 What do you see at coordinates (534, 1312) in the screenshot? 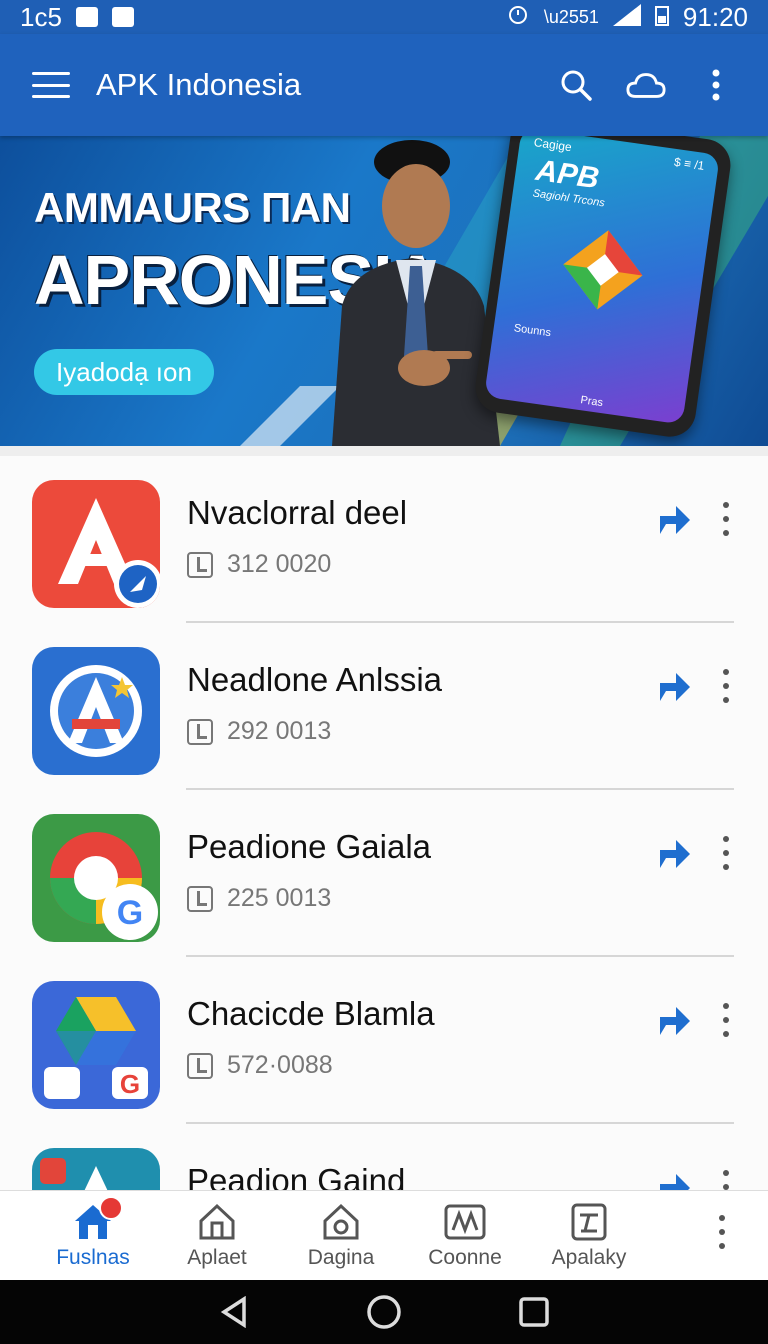
I see `recents-icon` at bounding box center [534, 1312].